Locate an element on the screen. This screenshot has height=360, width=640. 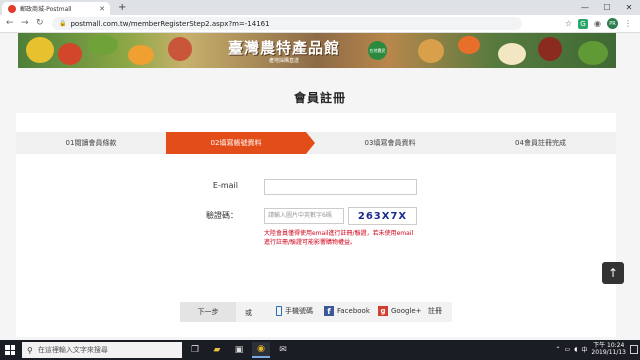
or-label: 或 is located at coordinates (248, 313).